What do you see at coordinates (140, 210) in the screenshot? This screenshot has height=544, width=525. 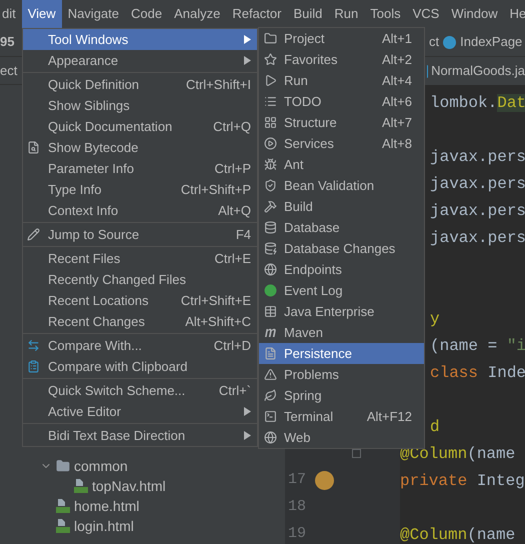 I see `menu-item: Context Info Alt+Q` at bounding box center [140, 210].